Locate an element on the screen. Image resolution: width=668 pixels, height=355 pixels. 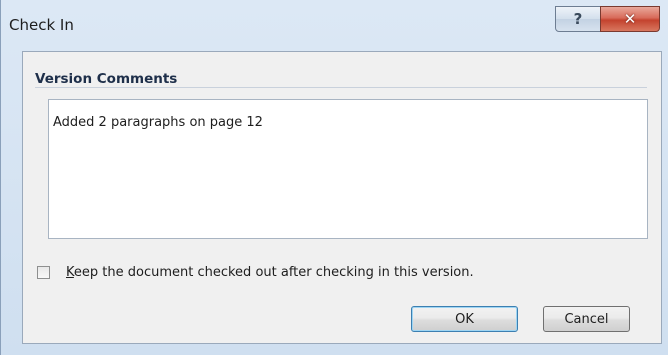
close-button: ✕ is located at coordinates (630, 19).